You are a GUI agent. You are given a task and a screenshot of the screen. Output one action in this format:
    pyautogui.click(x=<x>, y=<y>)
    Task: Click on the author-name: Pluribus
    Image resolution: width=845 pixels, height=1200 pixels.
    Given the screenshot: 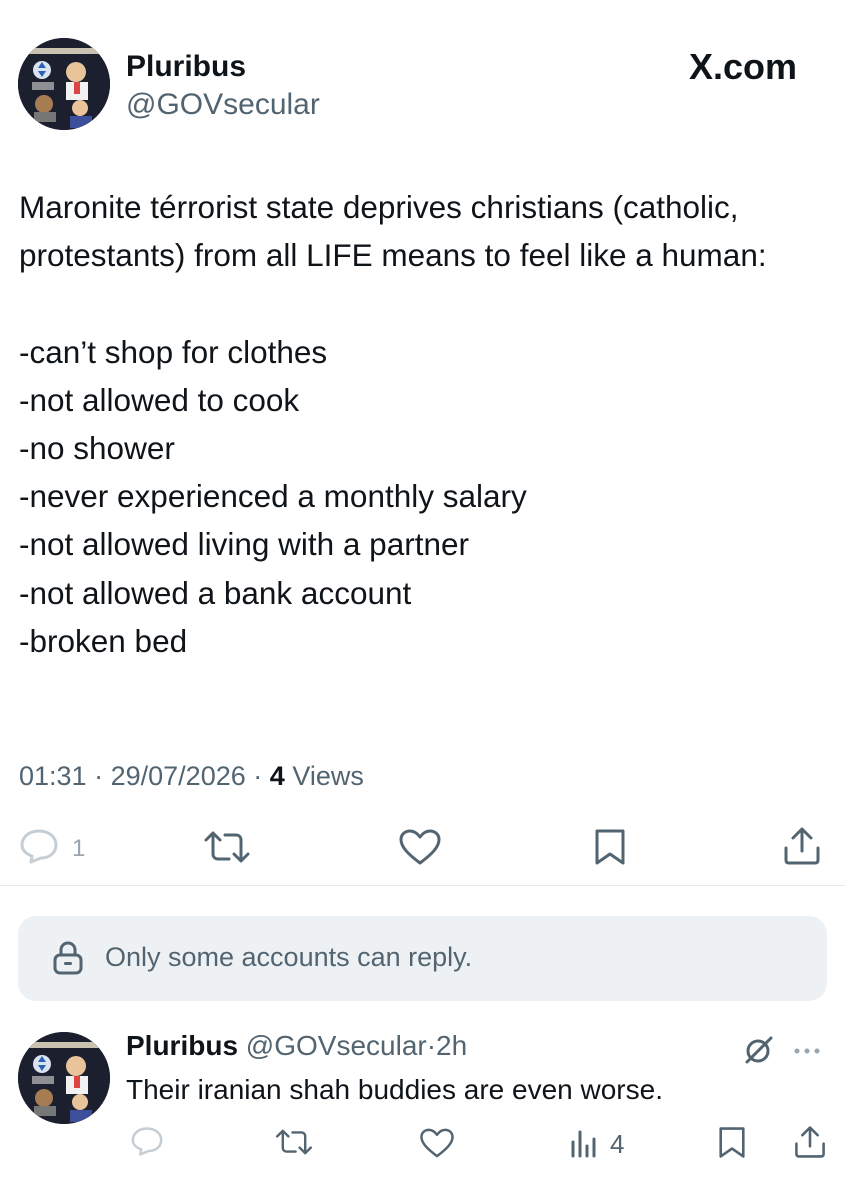 What is the action you would take?
    pyautogui.click(x=186, y=67)
    